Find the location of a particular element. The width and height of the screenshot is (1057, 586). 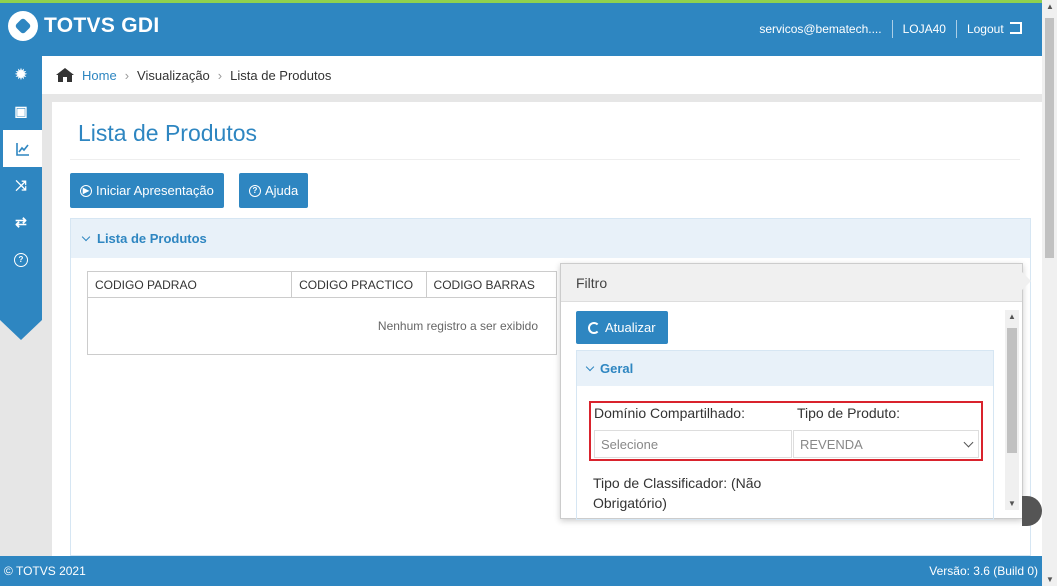

filter-scrollbar: ▲ ▼ is located at coordinates (1012, 410).